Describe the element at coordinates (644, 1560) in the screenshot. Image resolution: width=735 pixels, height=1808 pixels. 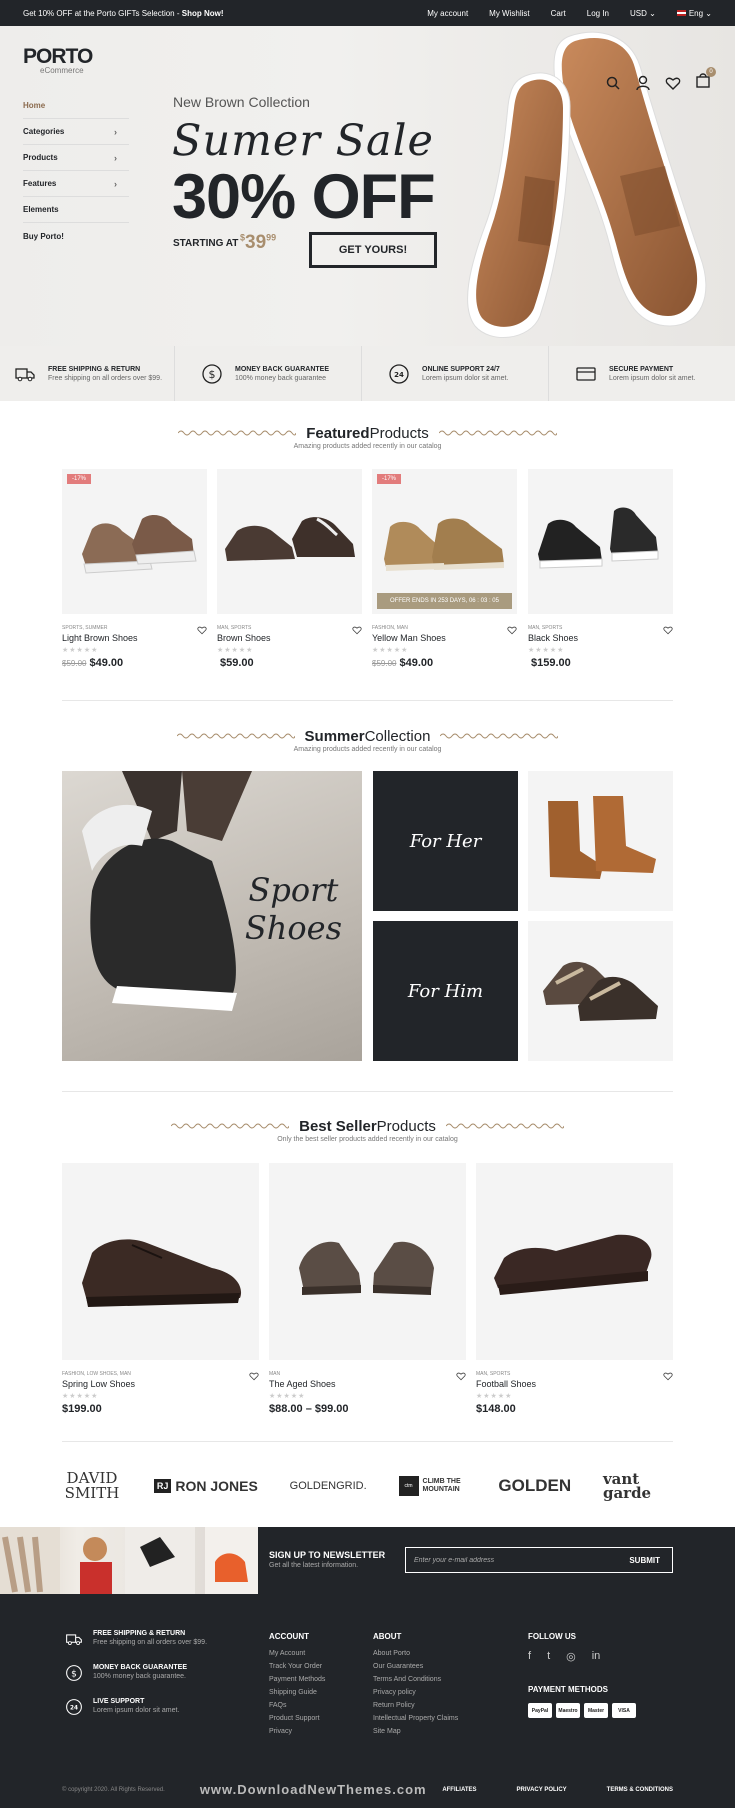
I see `submit-button: SUBMIT` at that location.